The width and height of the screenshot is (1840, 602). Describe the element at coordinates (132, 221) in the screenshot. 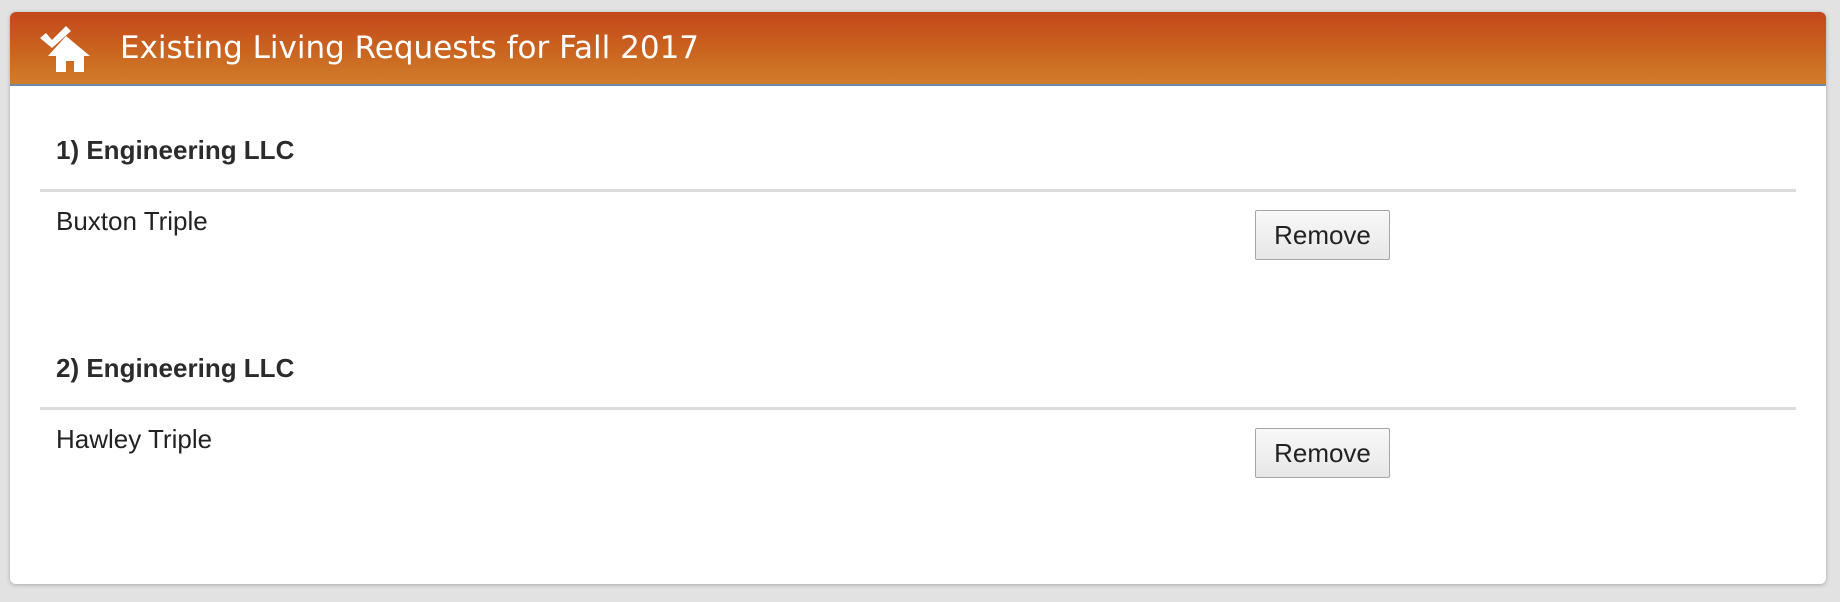

I see `room-name: Buxton Triple` at that location.